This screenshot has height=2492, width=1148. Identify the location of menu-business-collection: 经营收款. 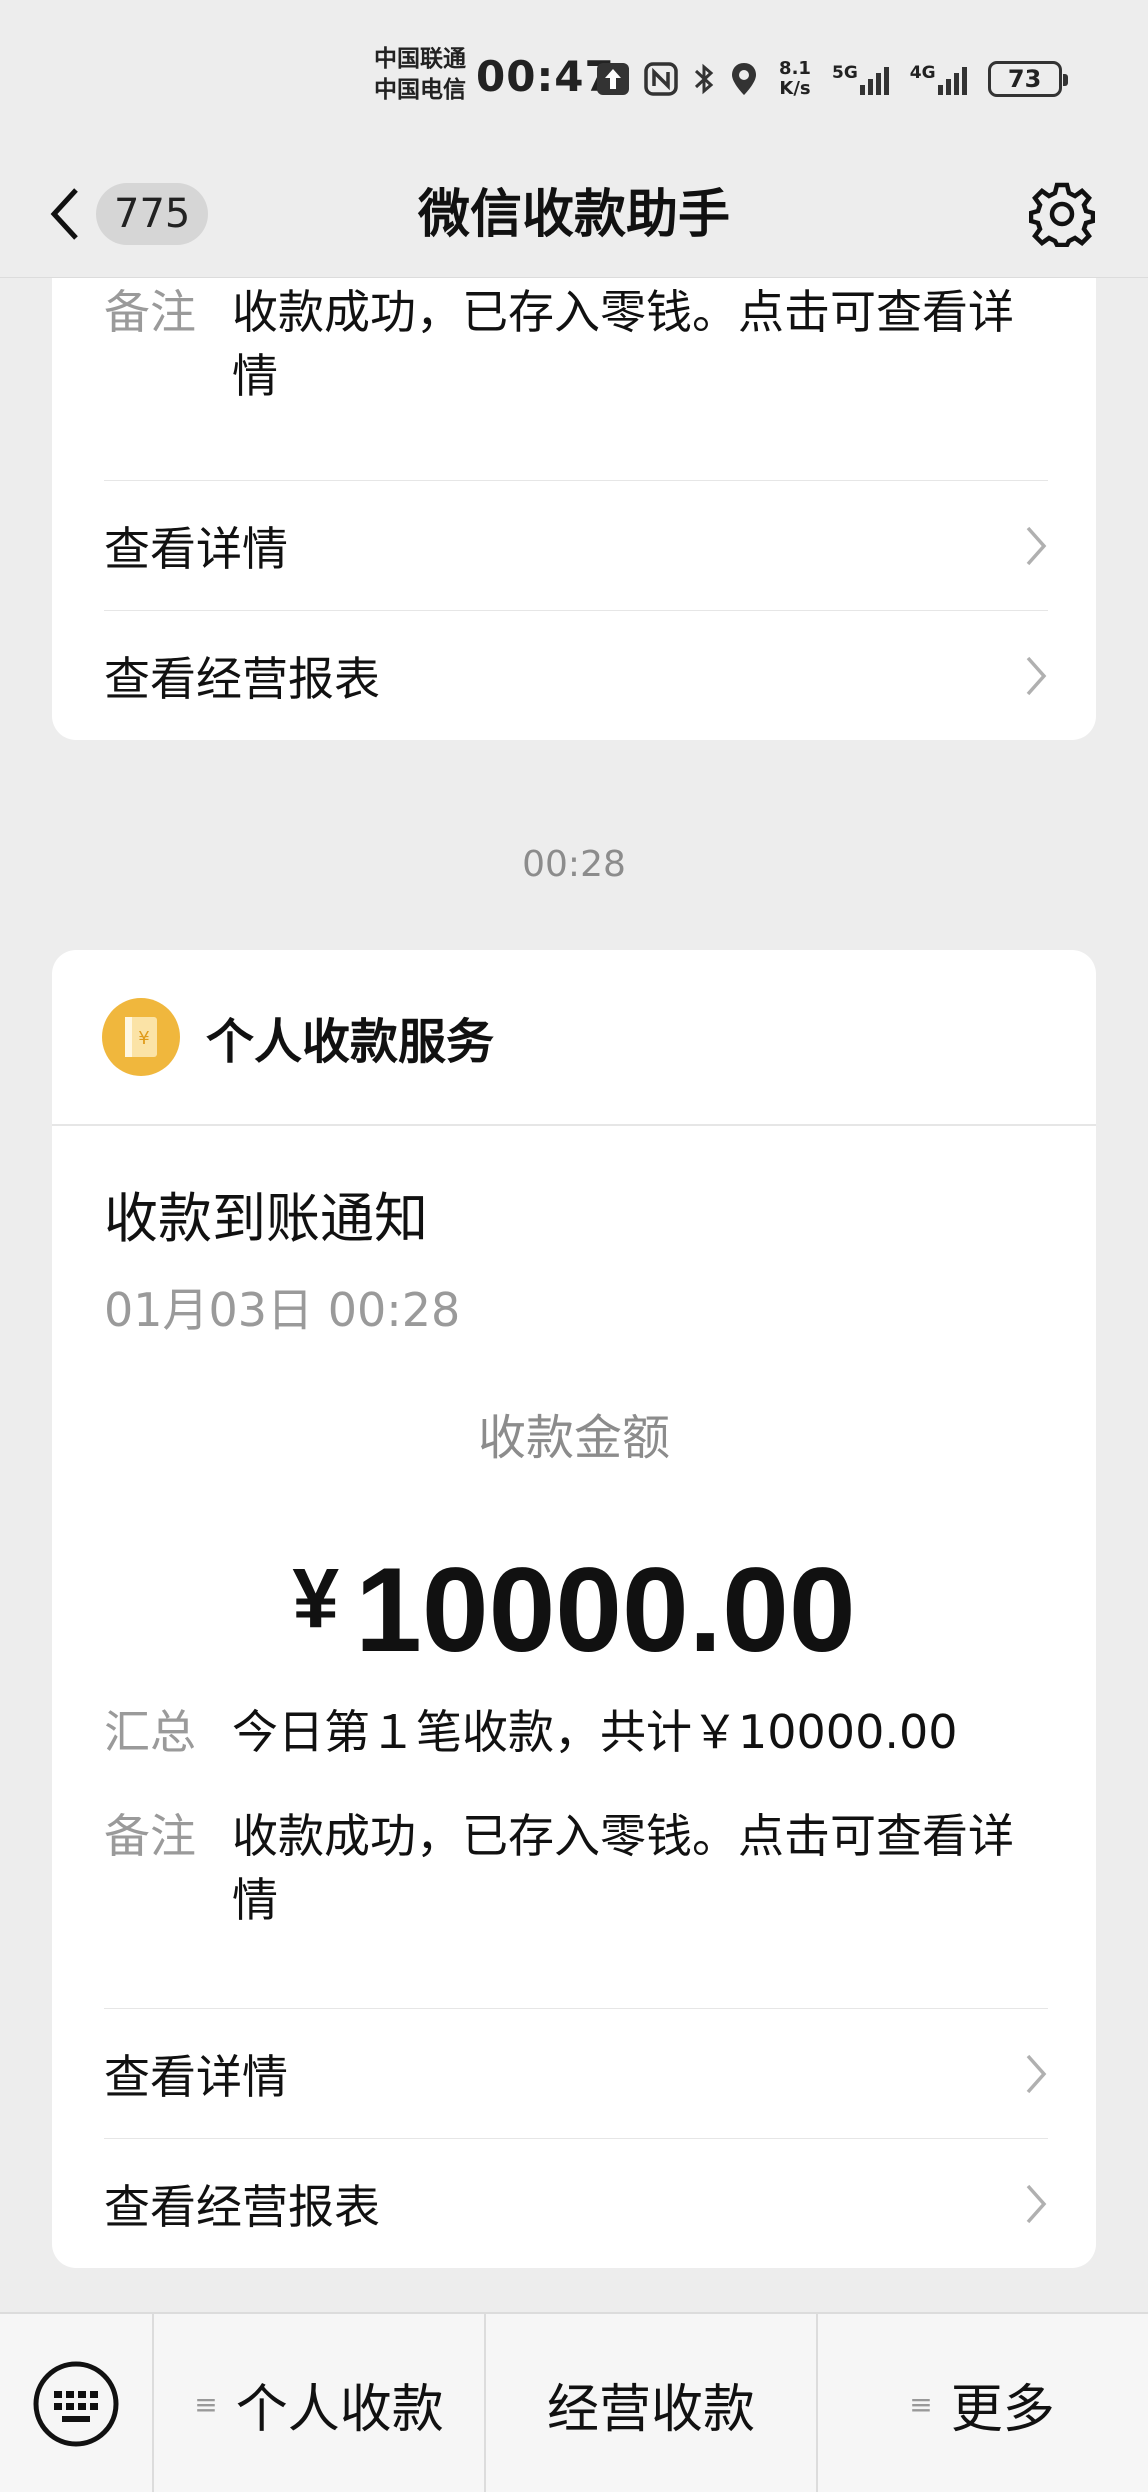
(652, 2403).